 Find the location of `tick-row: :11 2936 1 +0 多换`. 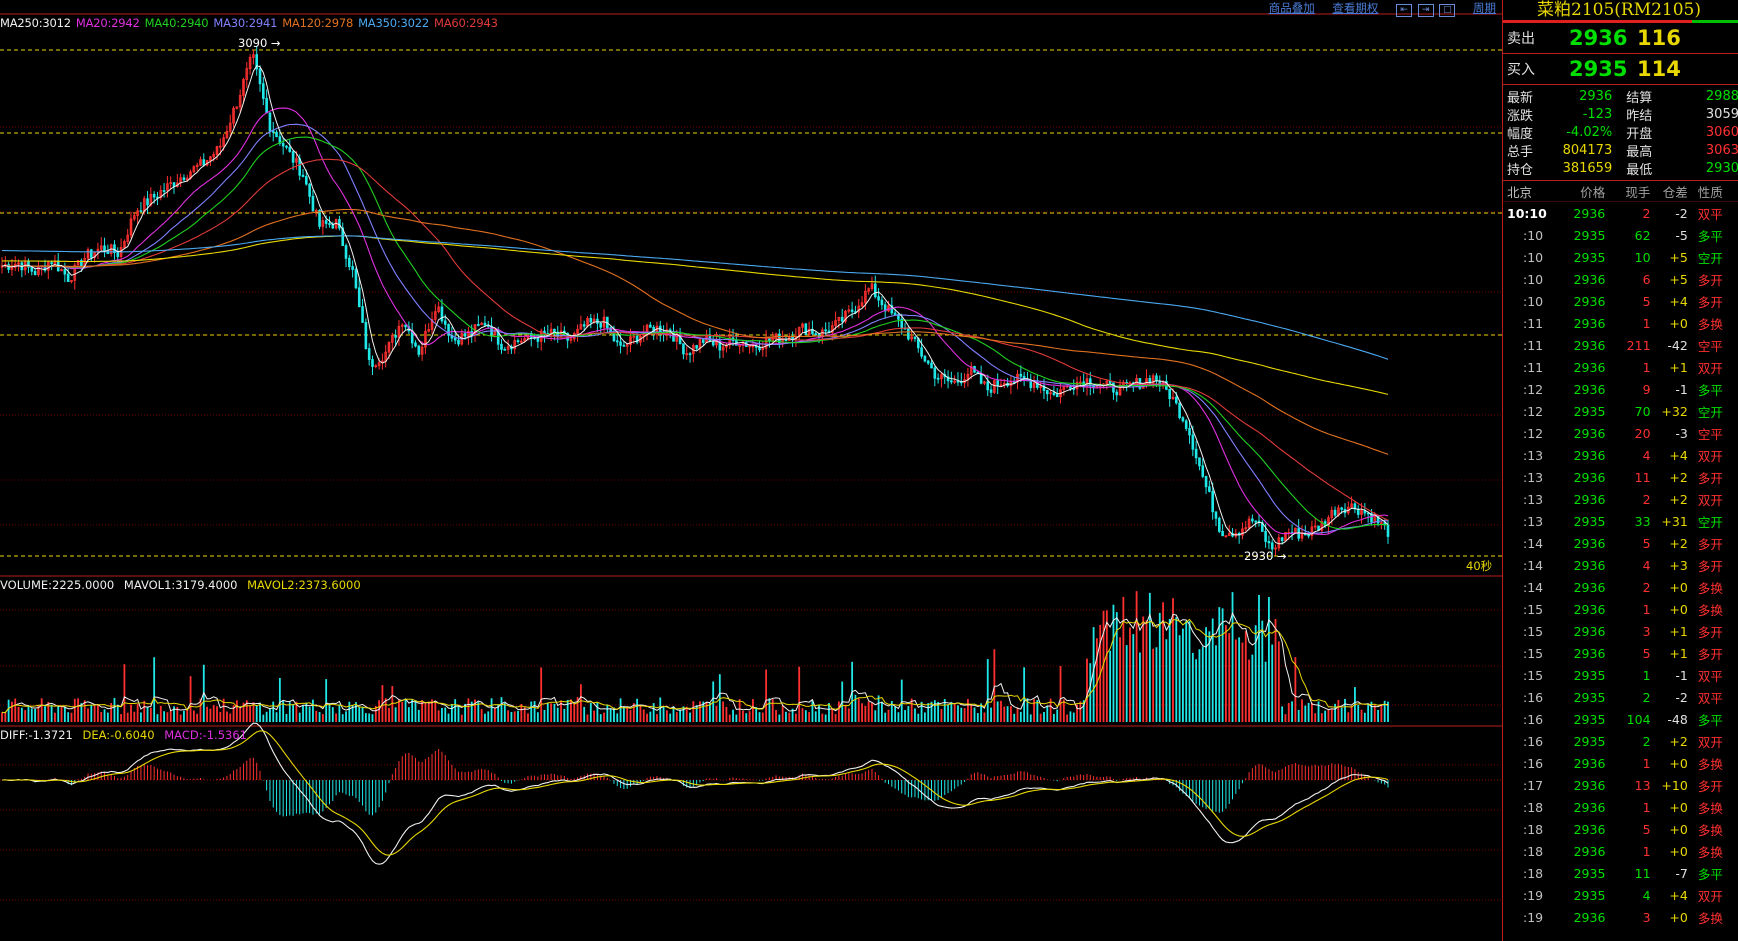

tick-row: :11 2936 1 +0 多换 is located at coordinates (1620, 323).